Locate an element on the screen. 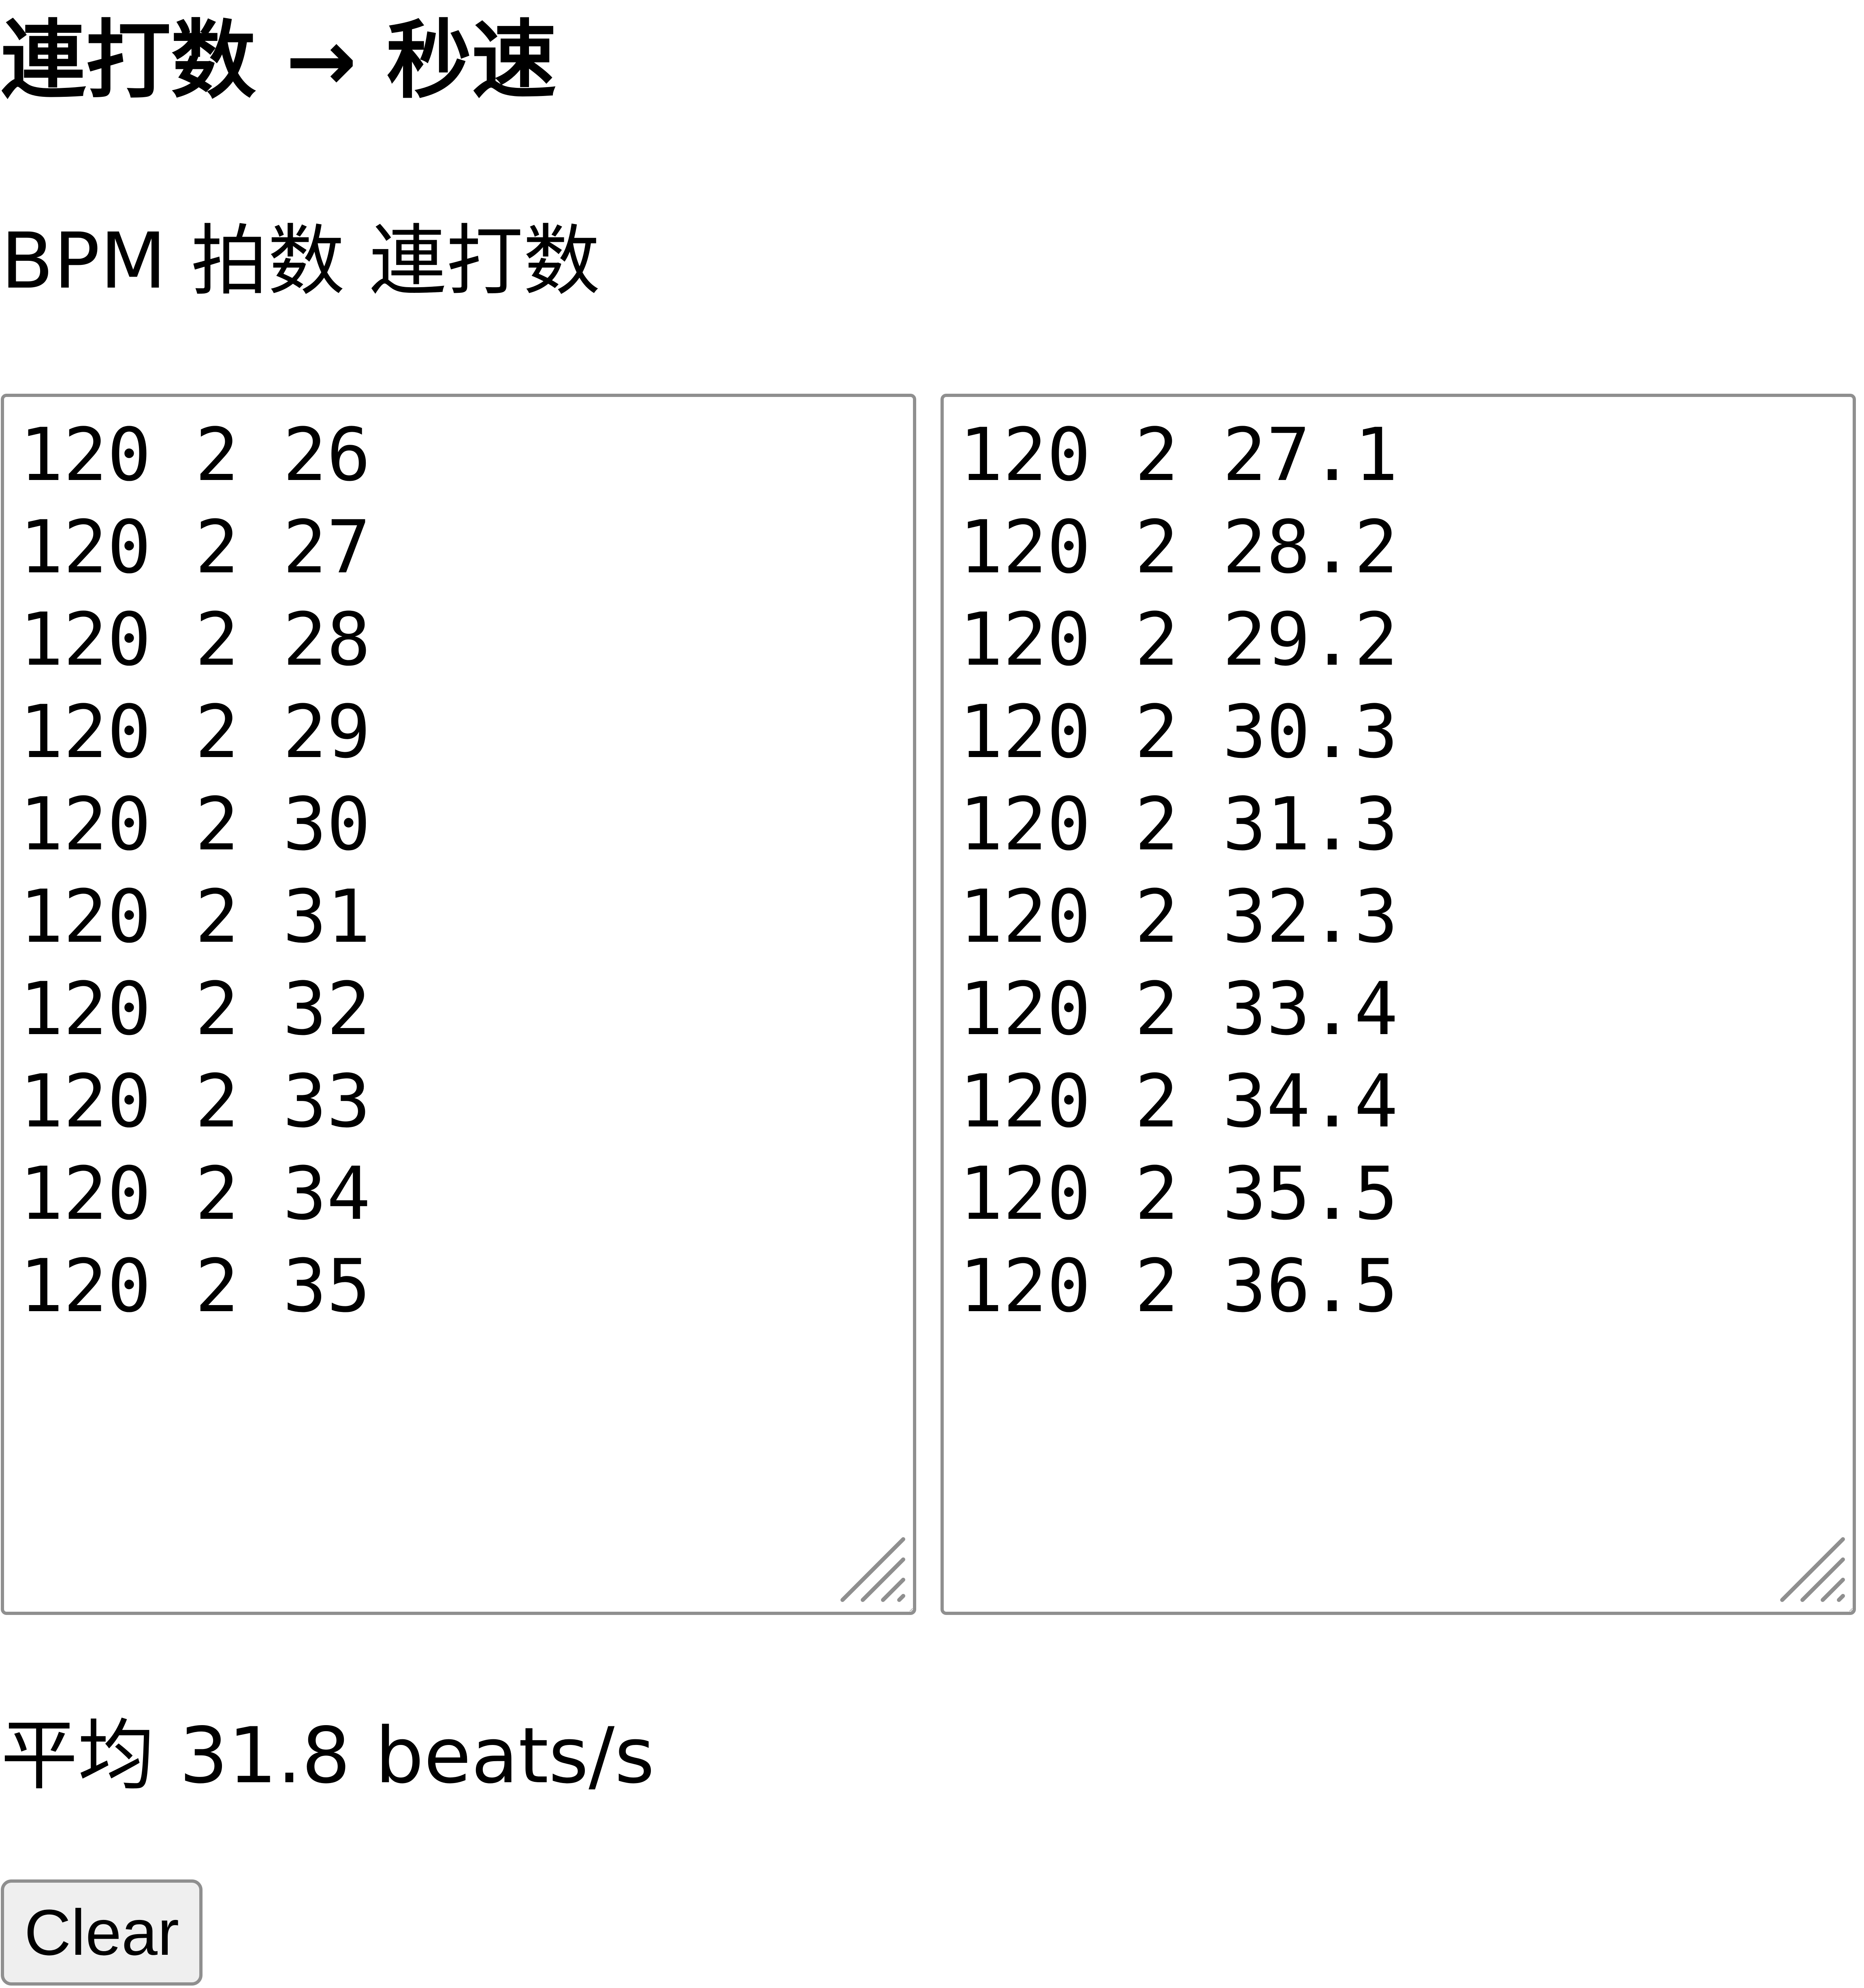 The width and height of the screenshot is (1864, 1988). average-result: 平均 31.8 beats/s is located at coordinates (328, 1755).